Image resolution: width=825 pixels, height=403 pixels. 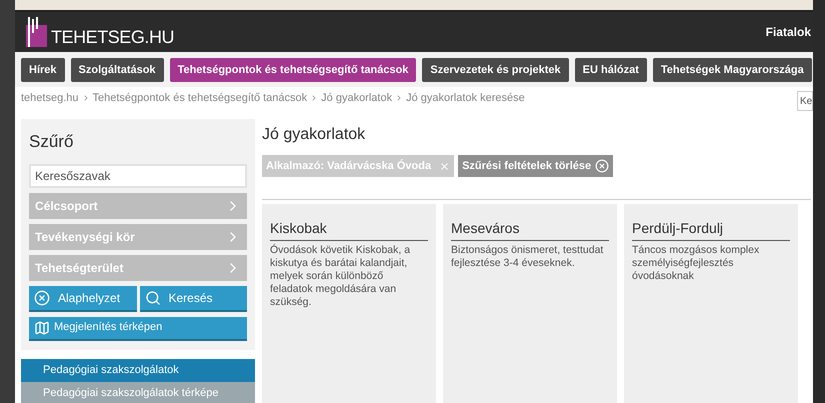 What do you see at coordinates (530, 303) in the screenshot?
I see `practice-card: Meseváros Biztonságos önismeret, testtudat fejlesztése 3-4 éveseknek.` at bounding box center [530, 303].